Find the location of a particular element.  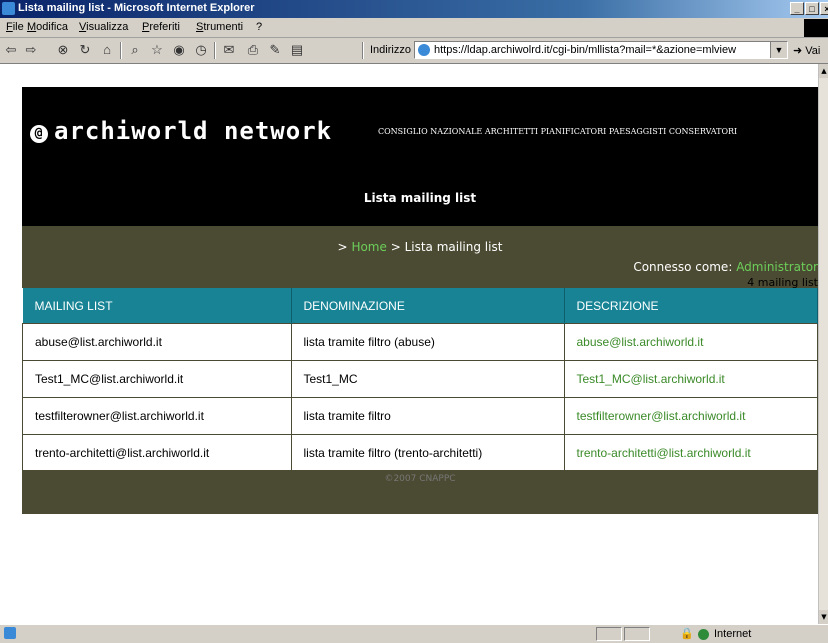

col-header-mailing-list: MAILING LIST is located at coordinates (157, 306).